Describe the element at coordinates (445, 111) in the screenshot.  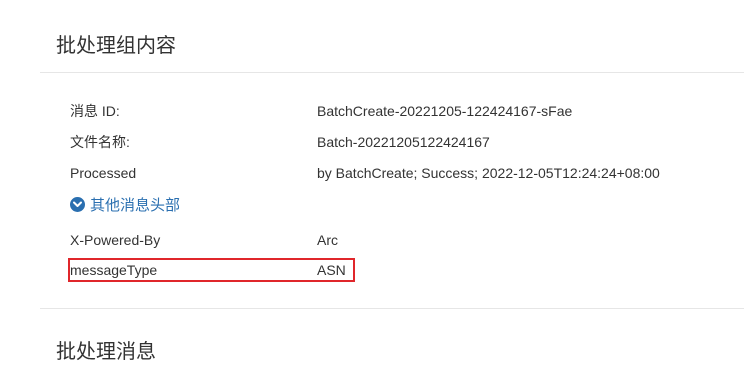
I see `message-id-value: BatchCreate-20221205-122424167-sFae` at that location.